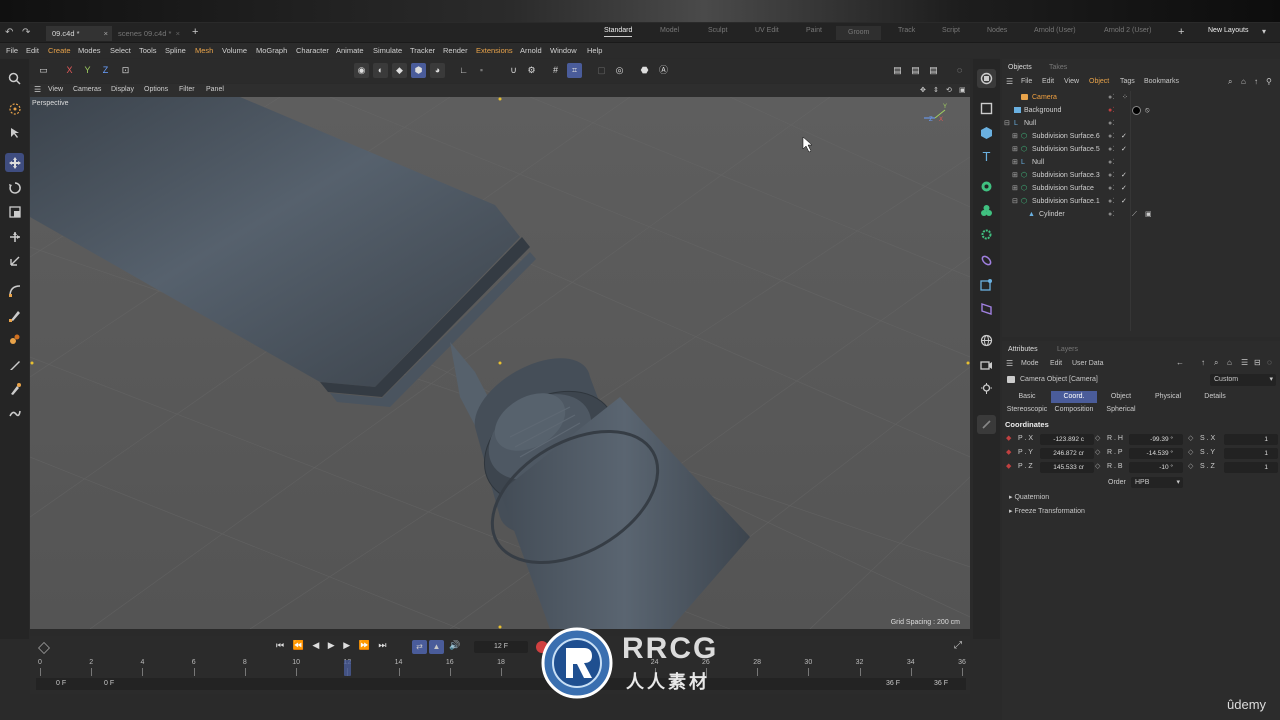  Describe the element at coordinates (814, 30) in the screenshot. I see `layout-tab-paint: Paint` at that location.